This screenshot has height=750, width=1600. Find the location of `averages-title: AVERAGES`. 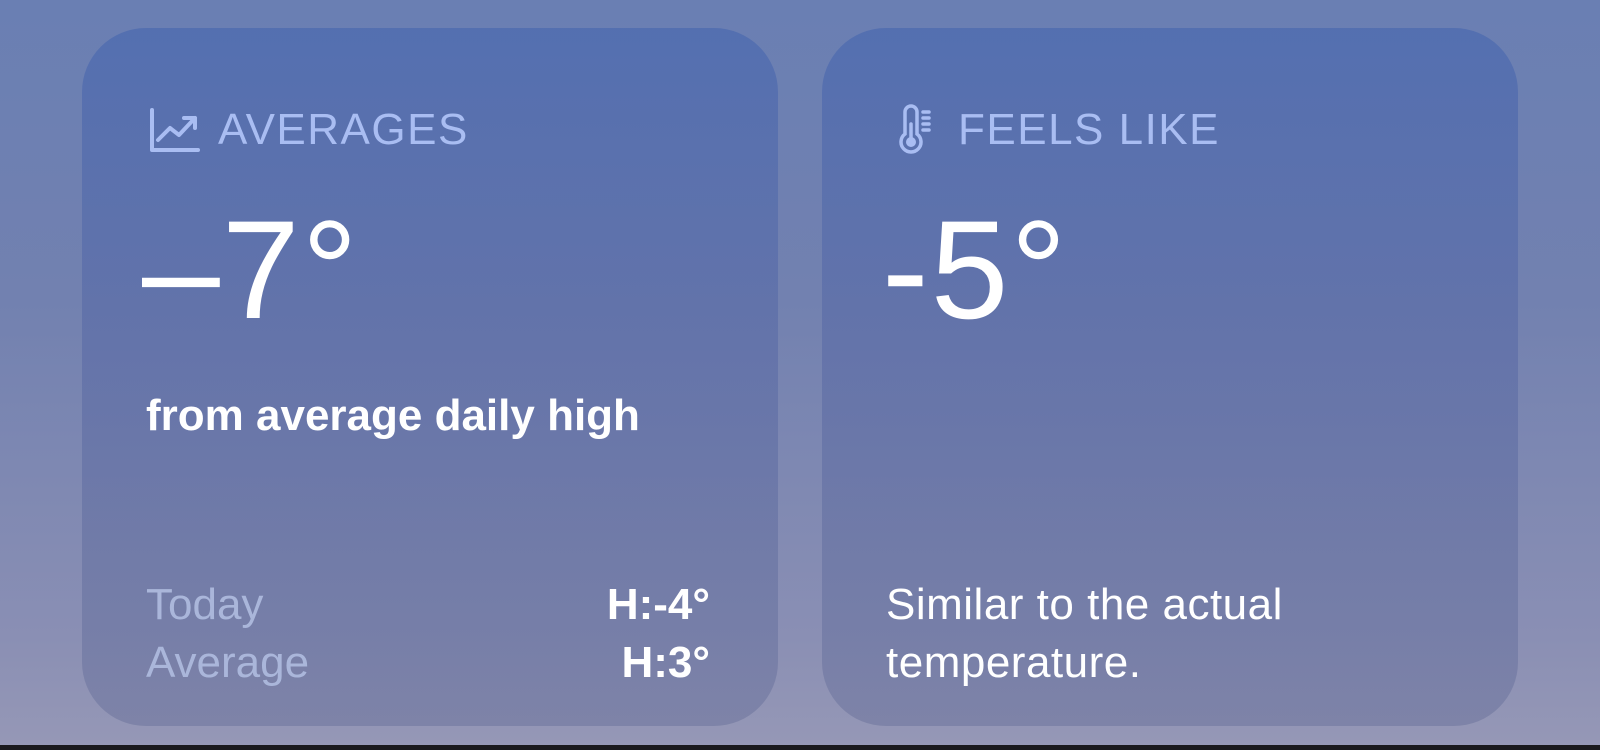

averages-title: AVERAGES is located at coordinates (343, 129).